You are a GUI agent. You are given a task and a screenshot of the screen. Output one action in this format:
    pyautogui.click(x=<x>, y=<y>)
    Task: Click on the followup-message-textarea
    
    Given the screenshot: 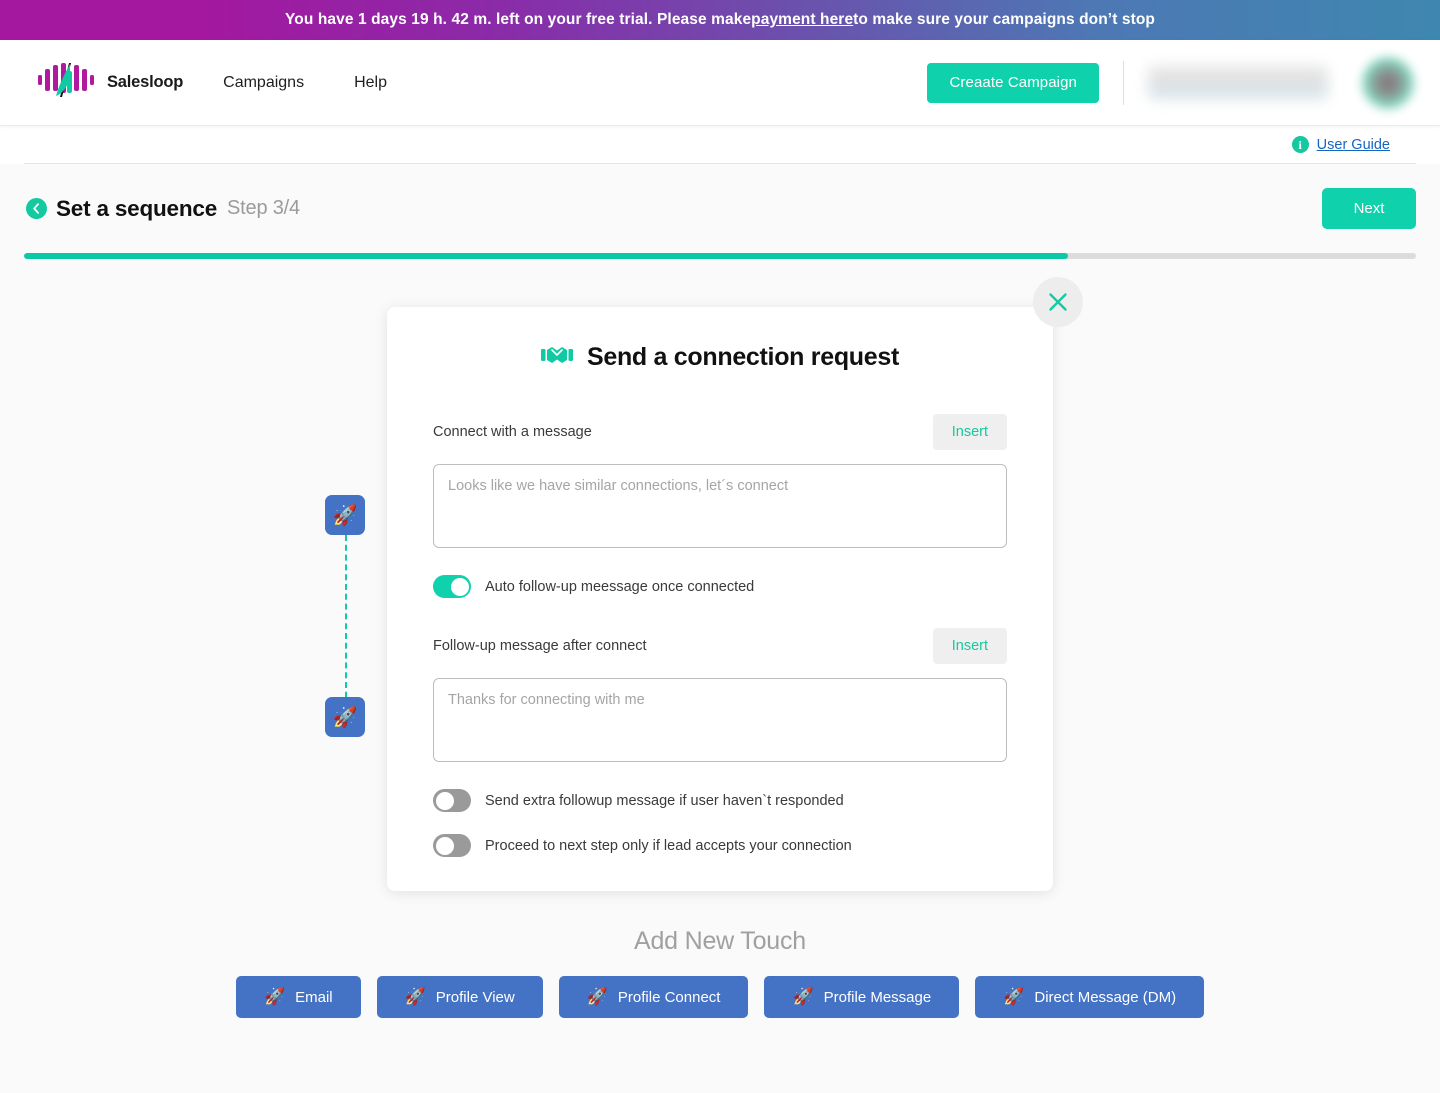 What is the action you would take?
    pyautogui.click(x=720, y=720)
    